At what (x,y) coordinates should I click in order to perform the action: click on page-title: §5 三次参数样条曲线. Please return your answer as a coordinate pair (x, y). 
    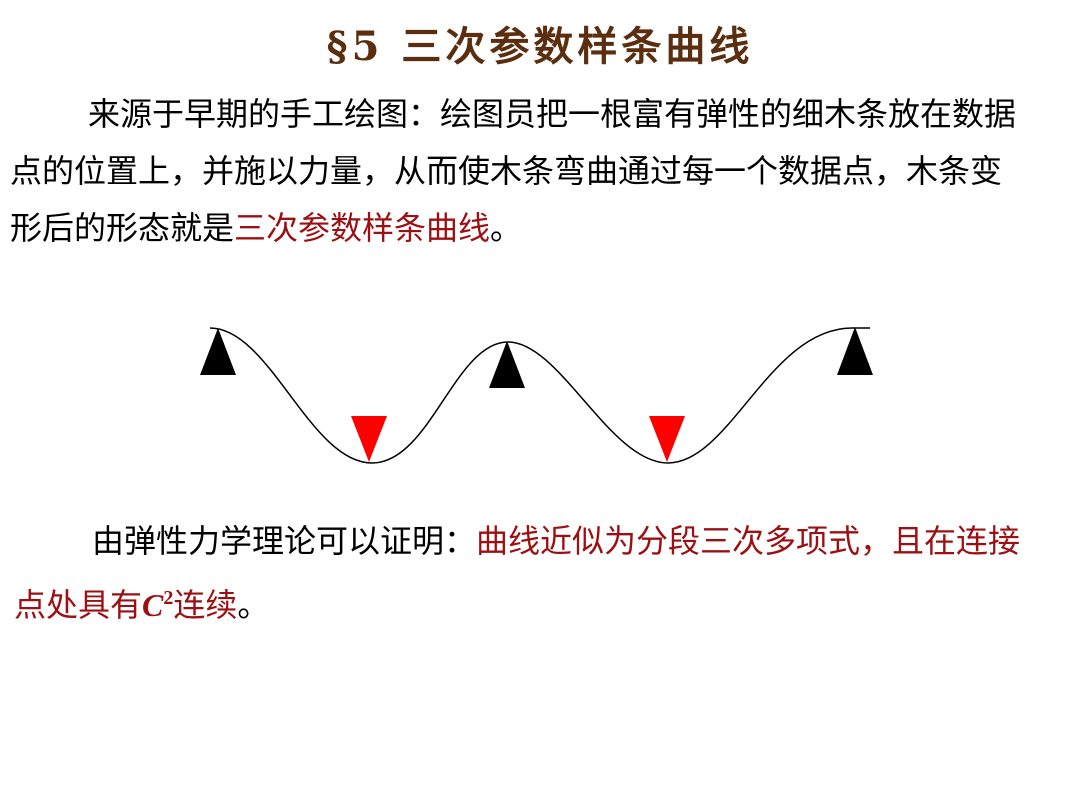
    Looking at the image, I should click on (540, 46).